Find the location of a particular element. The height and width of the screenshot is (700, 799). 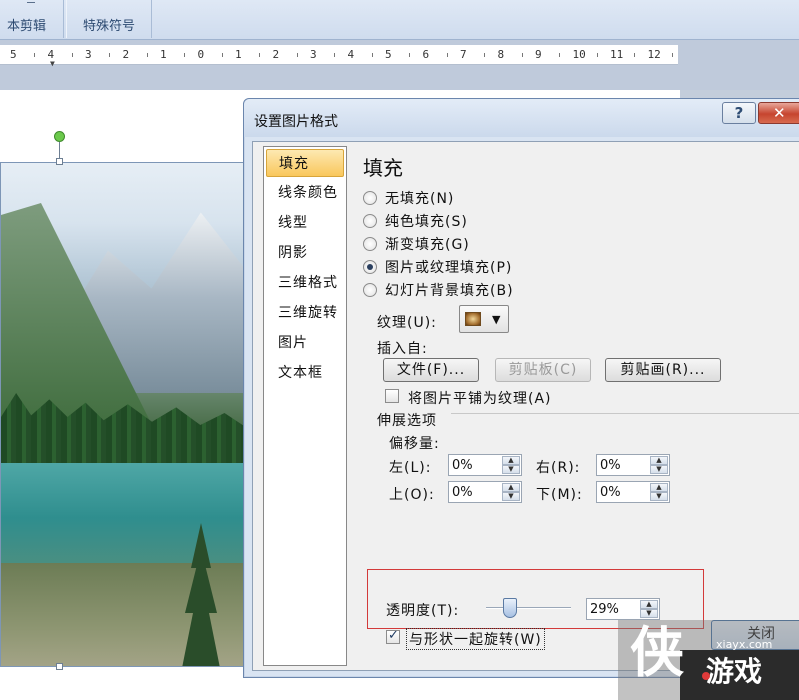

offset-bottom-spinner: 0% ▲ ▼ is located at coordinates (633, 492).